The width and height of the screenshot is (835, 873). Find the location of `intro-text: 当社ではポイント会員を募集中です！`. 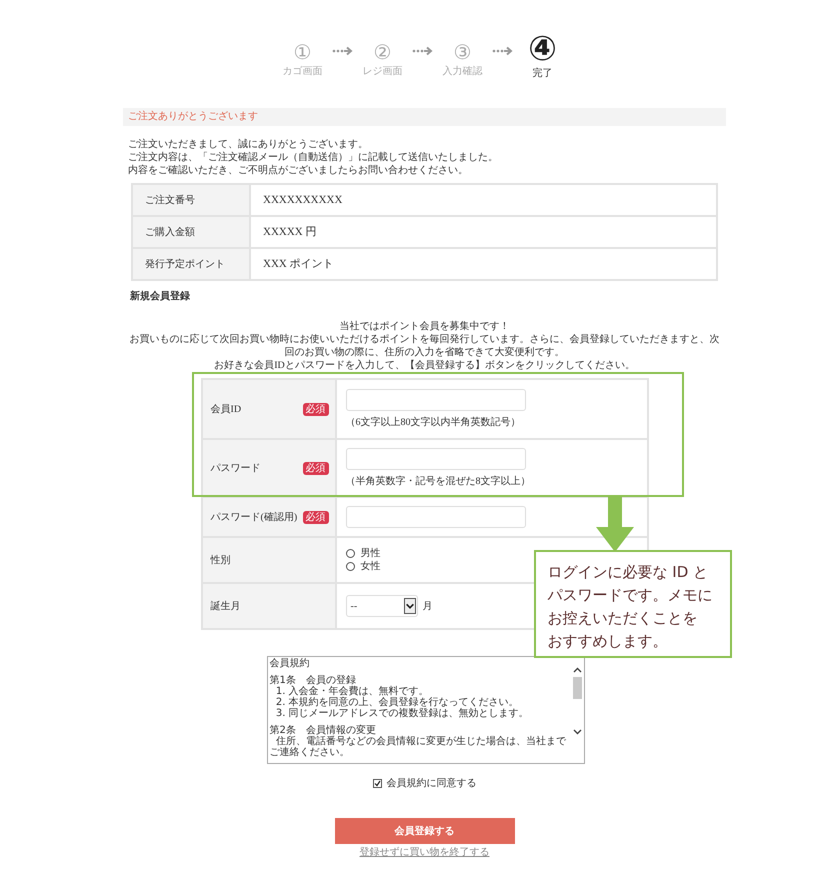

intro-text: 当社ではポイント会員を募集中です！ is located at coordinates (424, 326).